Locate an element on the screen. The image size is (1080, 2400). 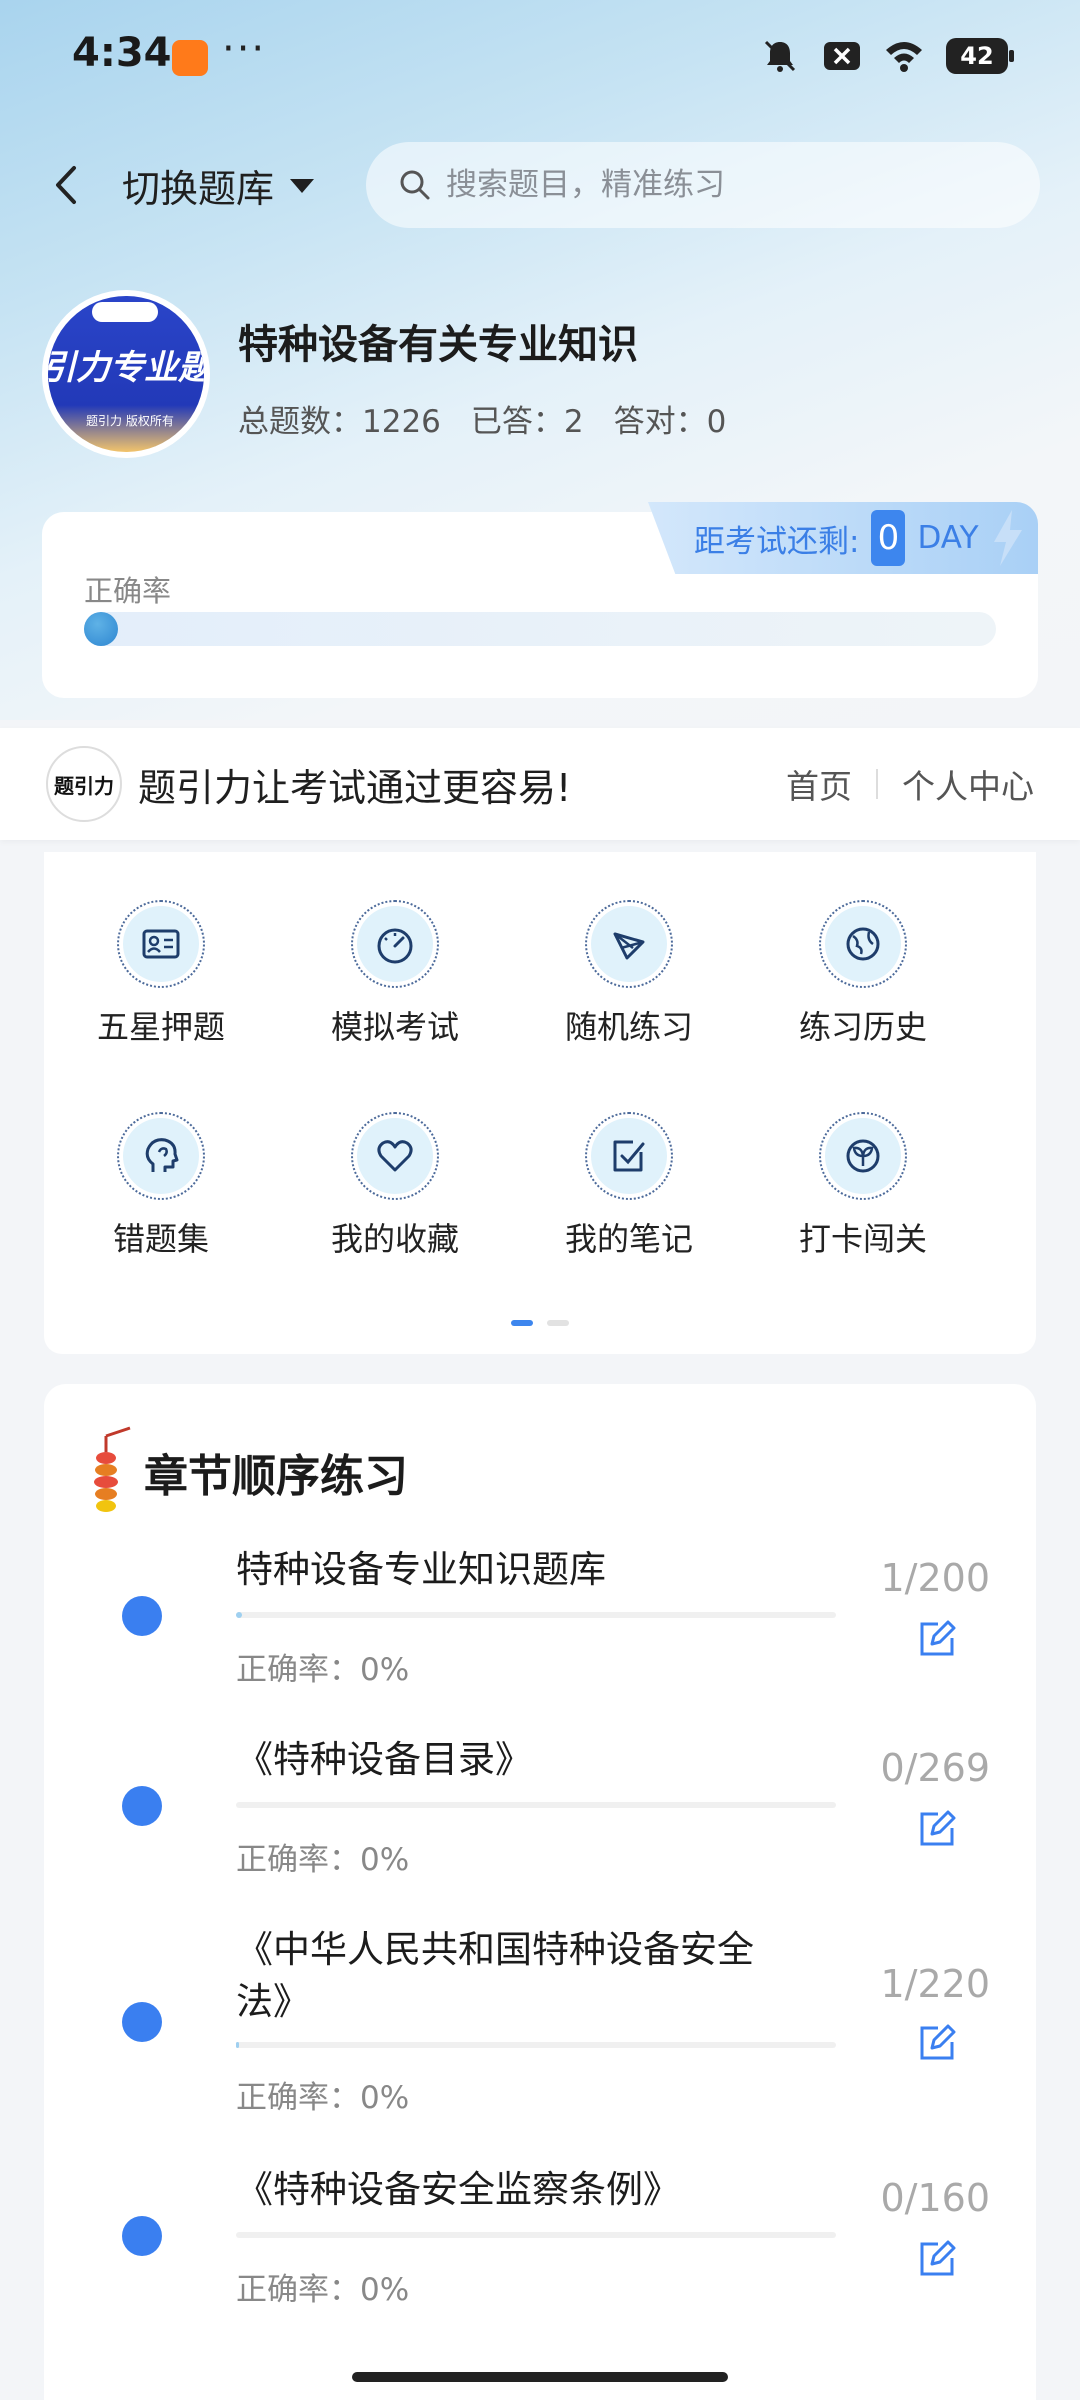
firecracker-icon is located at coordinates (112, 1469).